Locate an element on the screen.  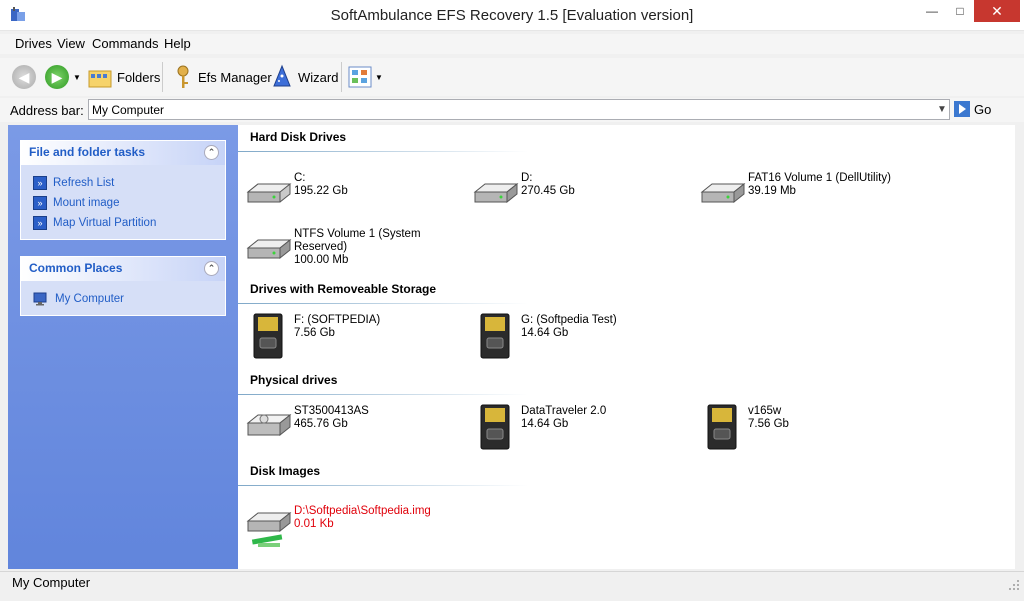
physical-drive-item: ST3500413AS 465.76 Gb is located at coordinates (344, 428).